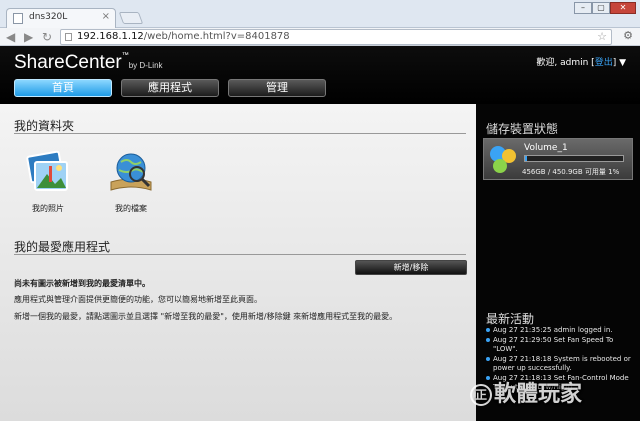 This screenshot has height=421, width=640. I want to click on tab-home: 首頁, so click(63, 88).